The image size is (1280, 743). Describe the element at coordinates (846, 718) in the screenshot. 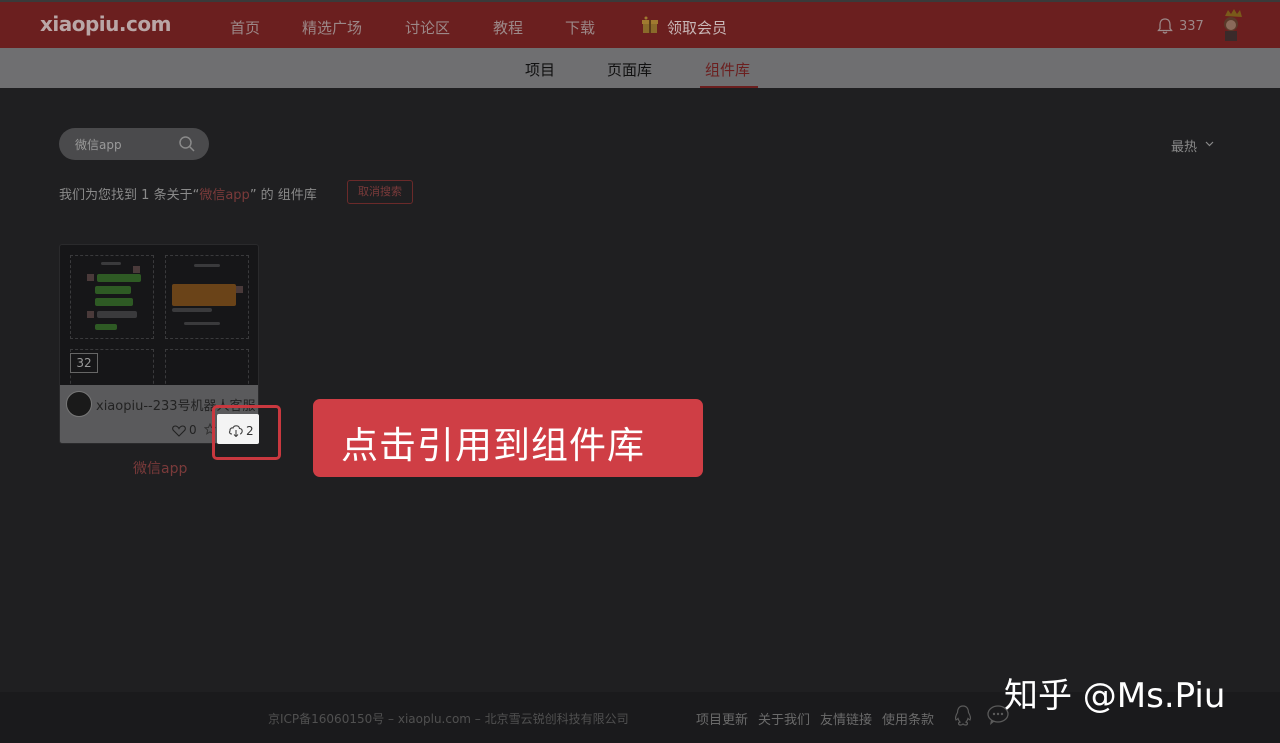

I see `footer-link-friends: 友情链接` at that location.